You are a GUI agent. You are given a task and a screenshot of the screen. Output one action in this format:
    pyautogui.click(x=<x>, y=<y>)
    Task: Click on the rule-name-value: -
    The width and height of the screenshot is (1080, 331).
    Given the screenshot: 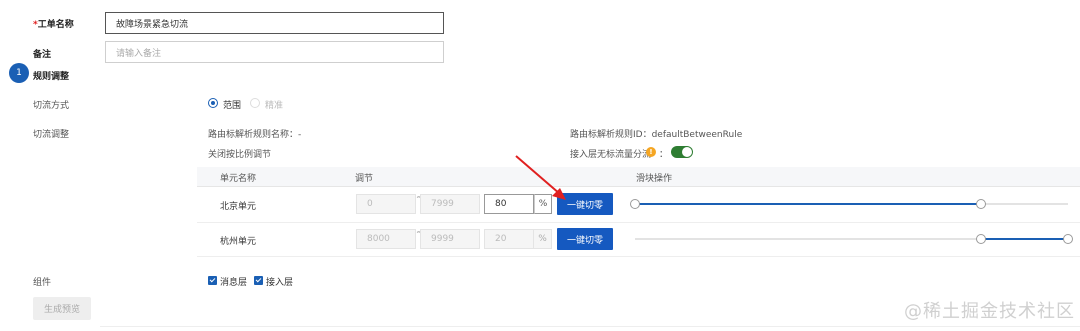 What is the action you would take?
    pyautogui.click(x=300, y=135)
    